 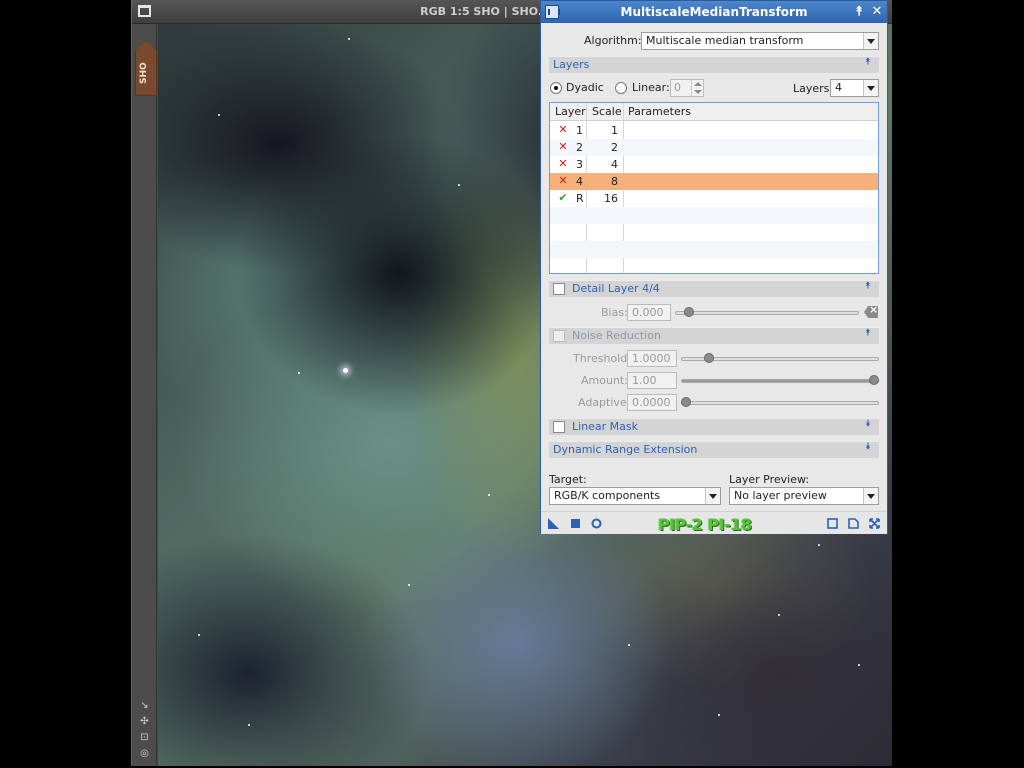 I want to click on table-row: ✔ R 16, so click(x=714, y=198).